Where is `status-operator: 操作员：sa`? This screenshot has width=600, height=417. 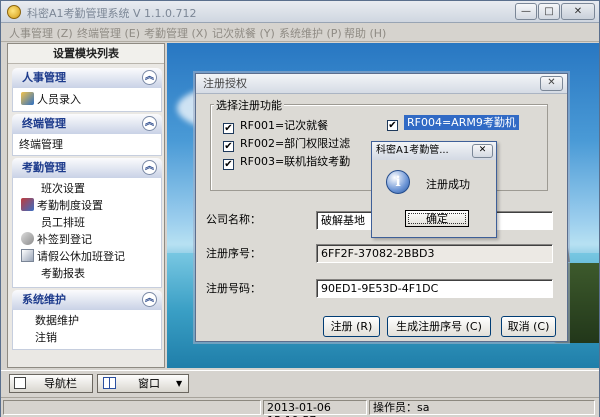
status-operator: 操作员：sa is located at coordinates (482, 407).